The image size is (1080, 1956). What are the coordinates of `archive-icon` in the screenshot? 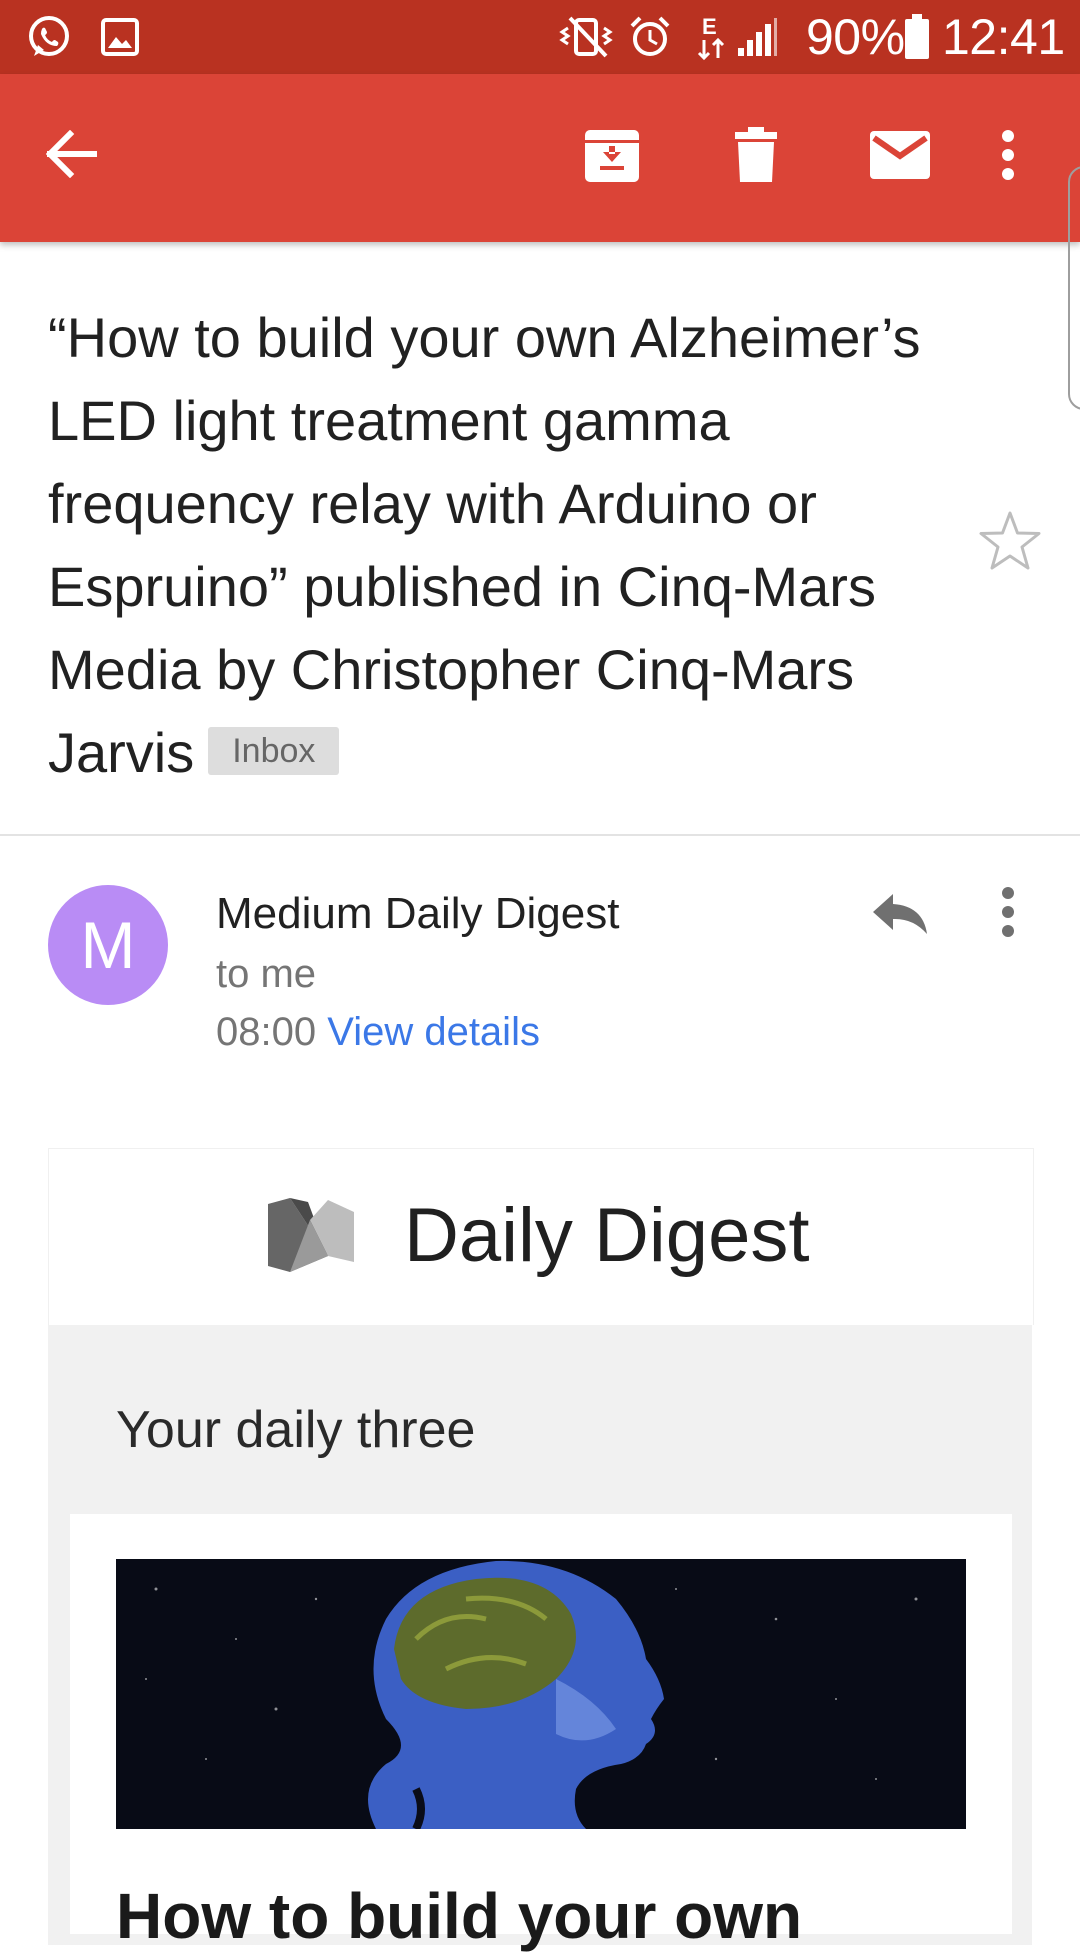 It's located at (612, 155).